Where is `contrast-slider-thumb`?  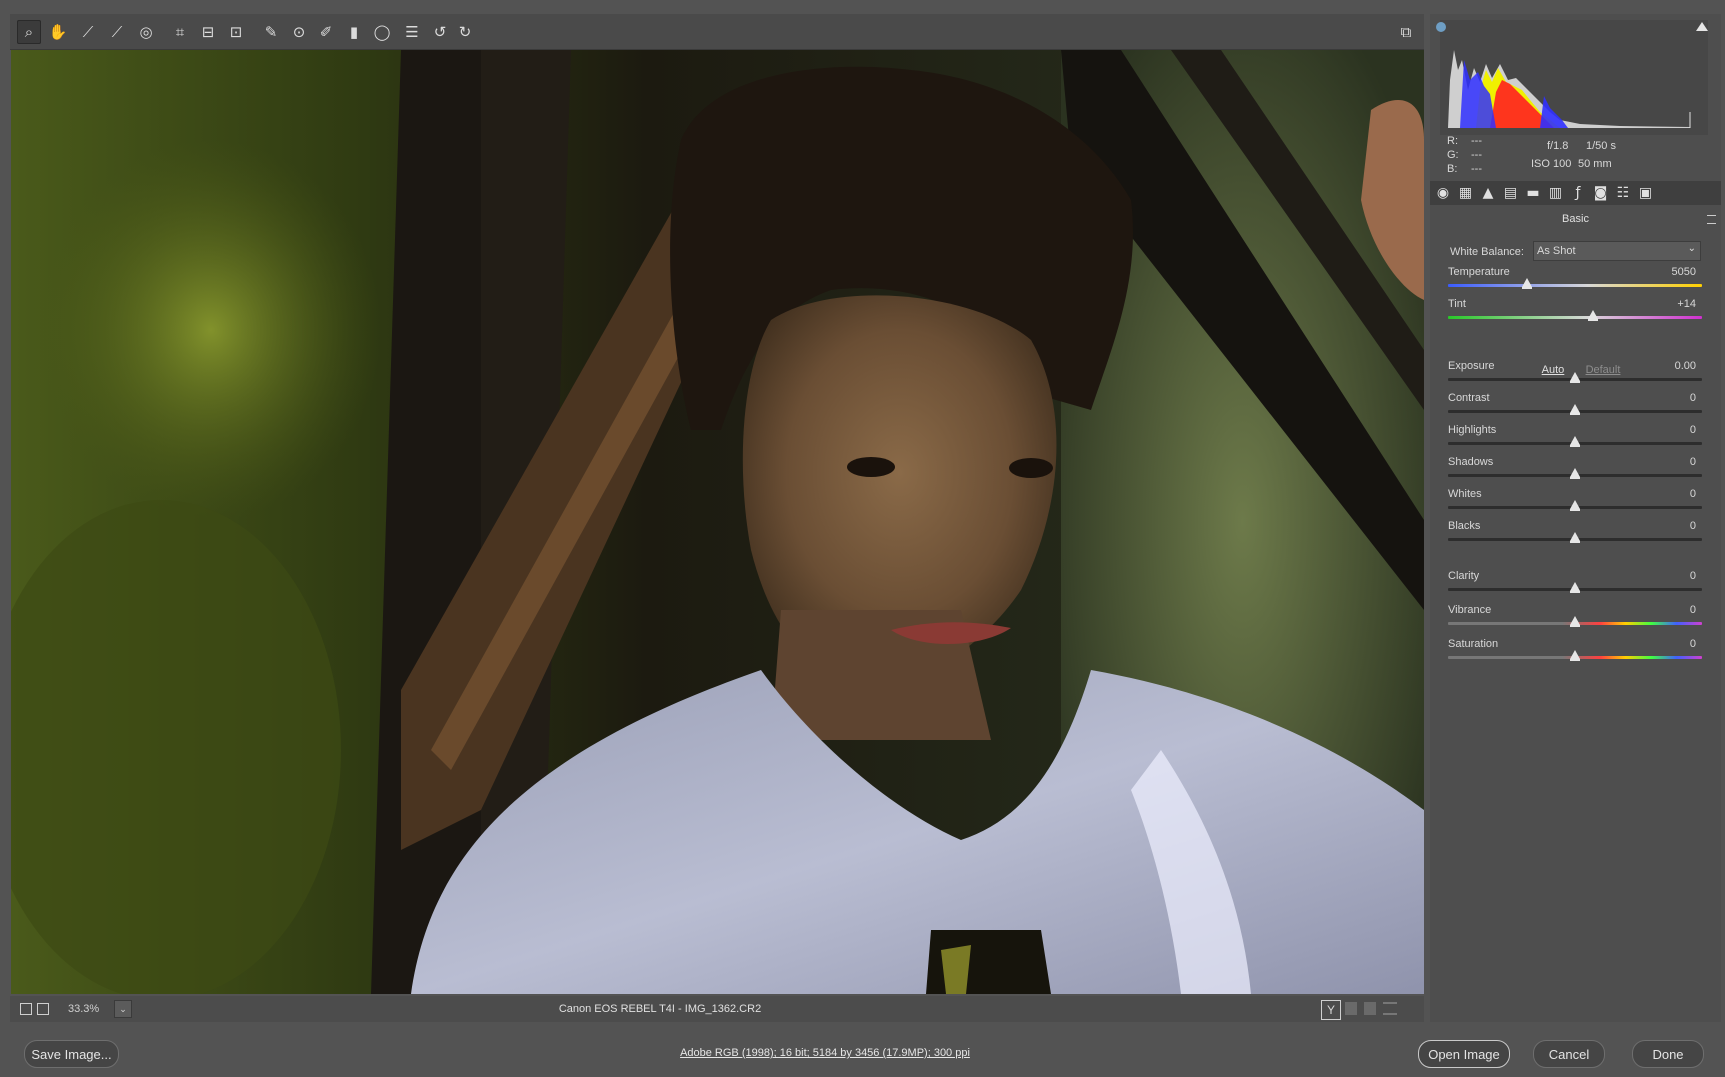
contrast-slider-thumb is located at coordinates (1575, 409).